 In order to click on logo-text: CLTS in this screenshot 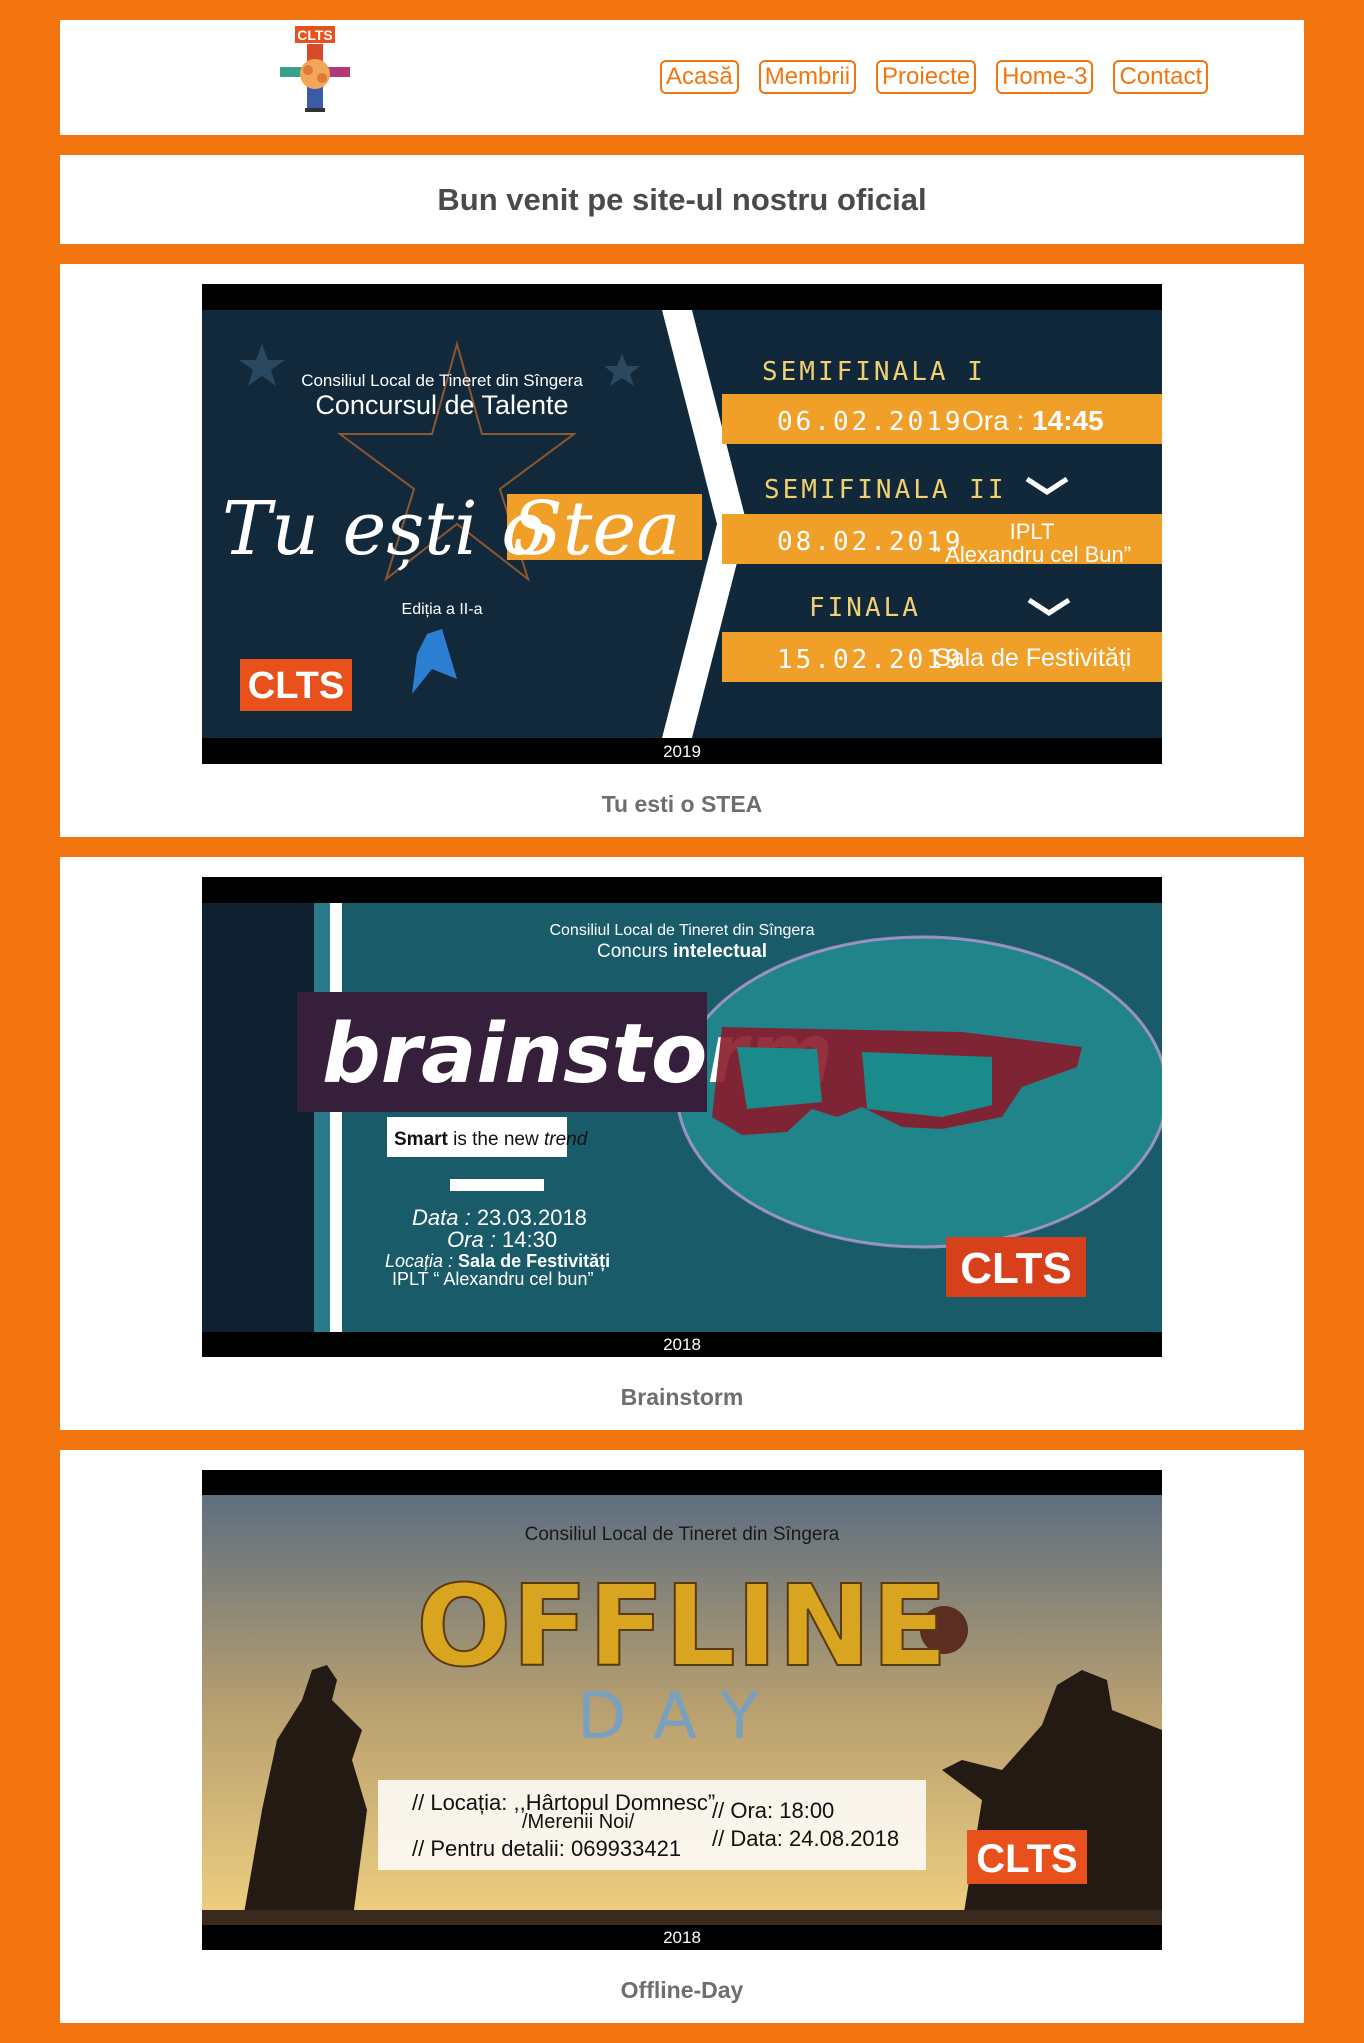, I will do `click(315, 35)`.